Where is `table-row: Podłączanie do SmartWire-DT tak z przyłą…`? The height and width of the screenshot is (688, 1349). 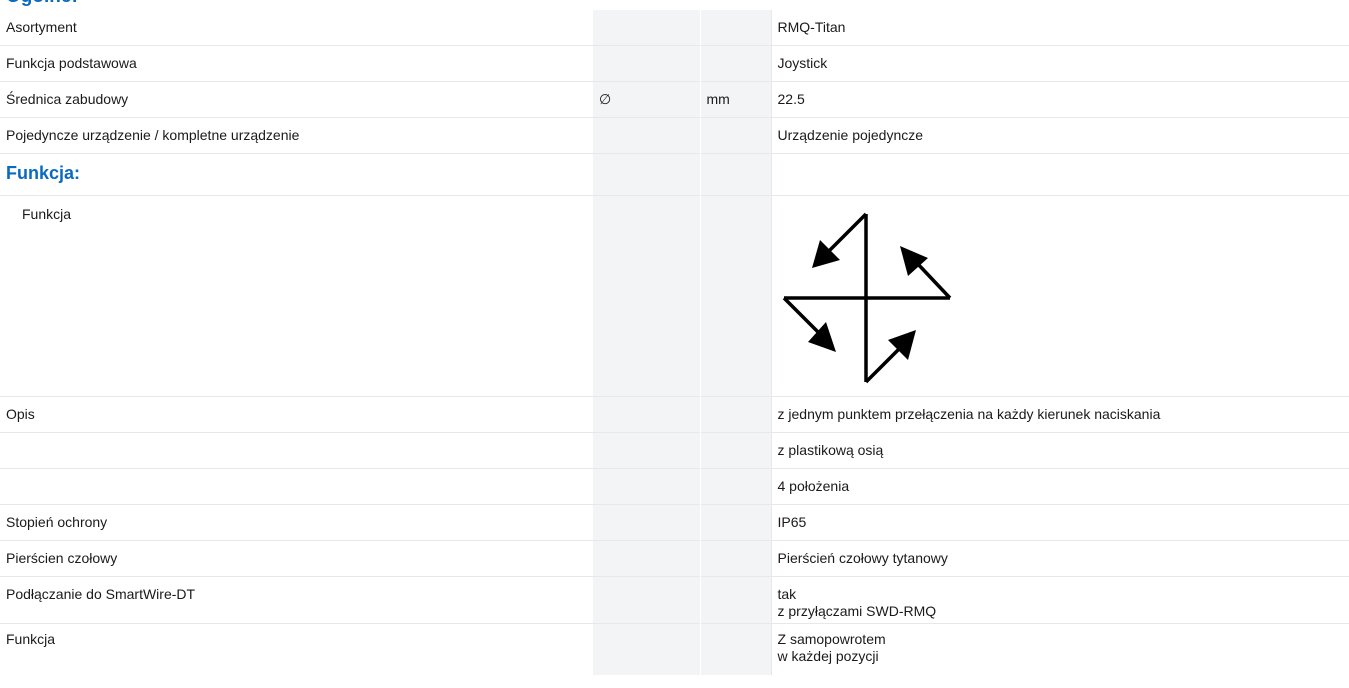 table-row: Podłączanie do SmartWire-DT tak z przyłą… is located at coordinates (674, 599).